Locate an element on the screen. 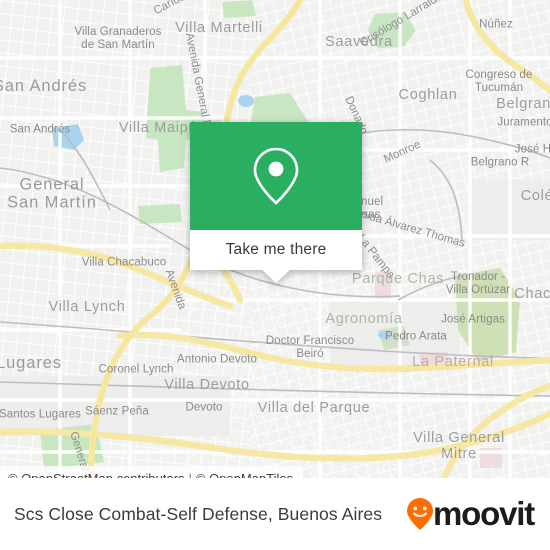 The image size is (550, 550). popup-tail is located at coordinates (276, 276).